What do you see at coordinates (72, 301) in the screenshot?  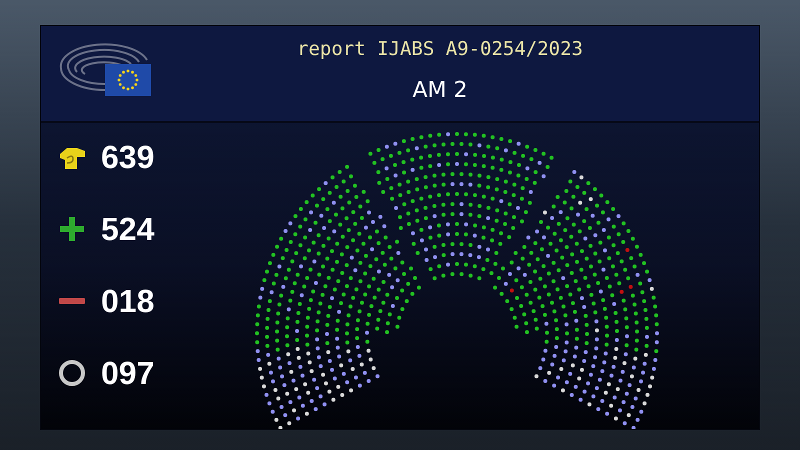 I see `minus-icon` at bounding box center [72, 301].